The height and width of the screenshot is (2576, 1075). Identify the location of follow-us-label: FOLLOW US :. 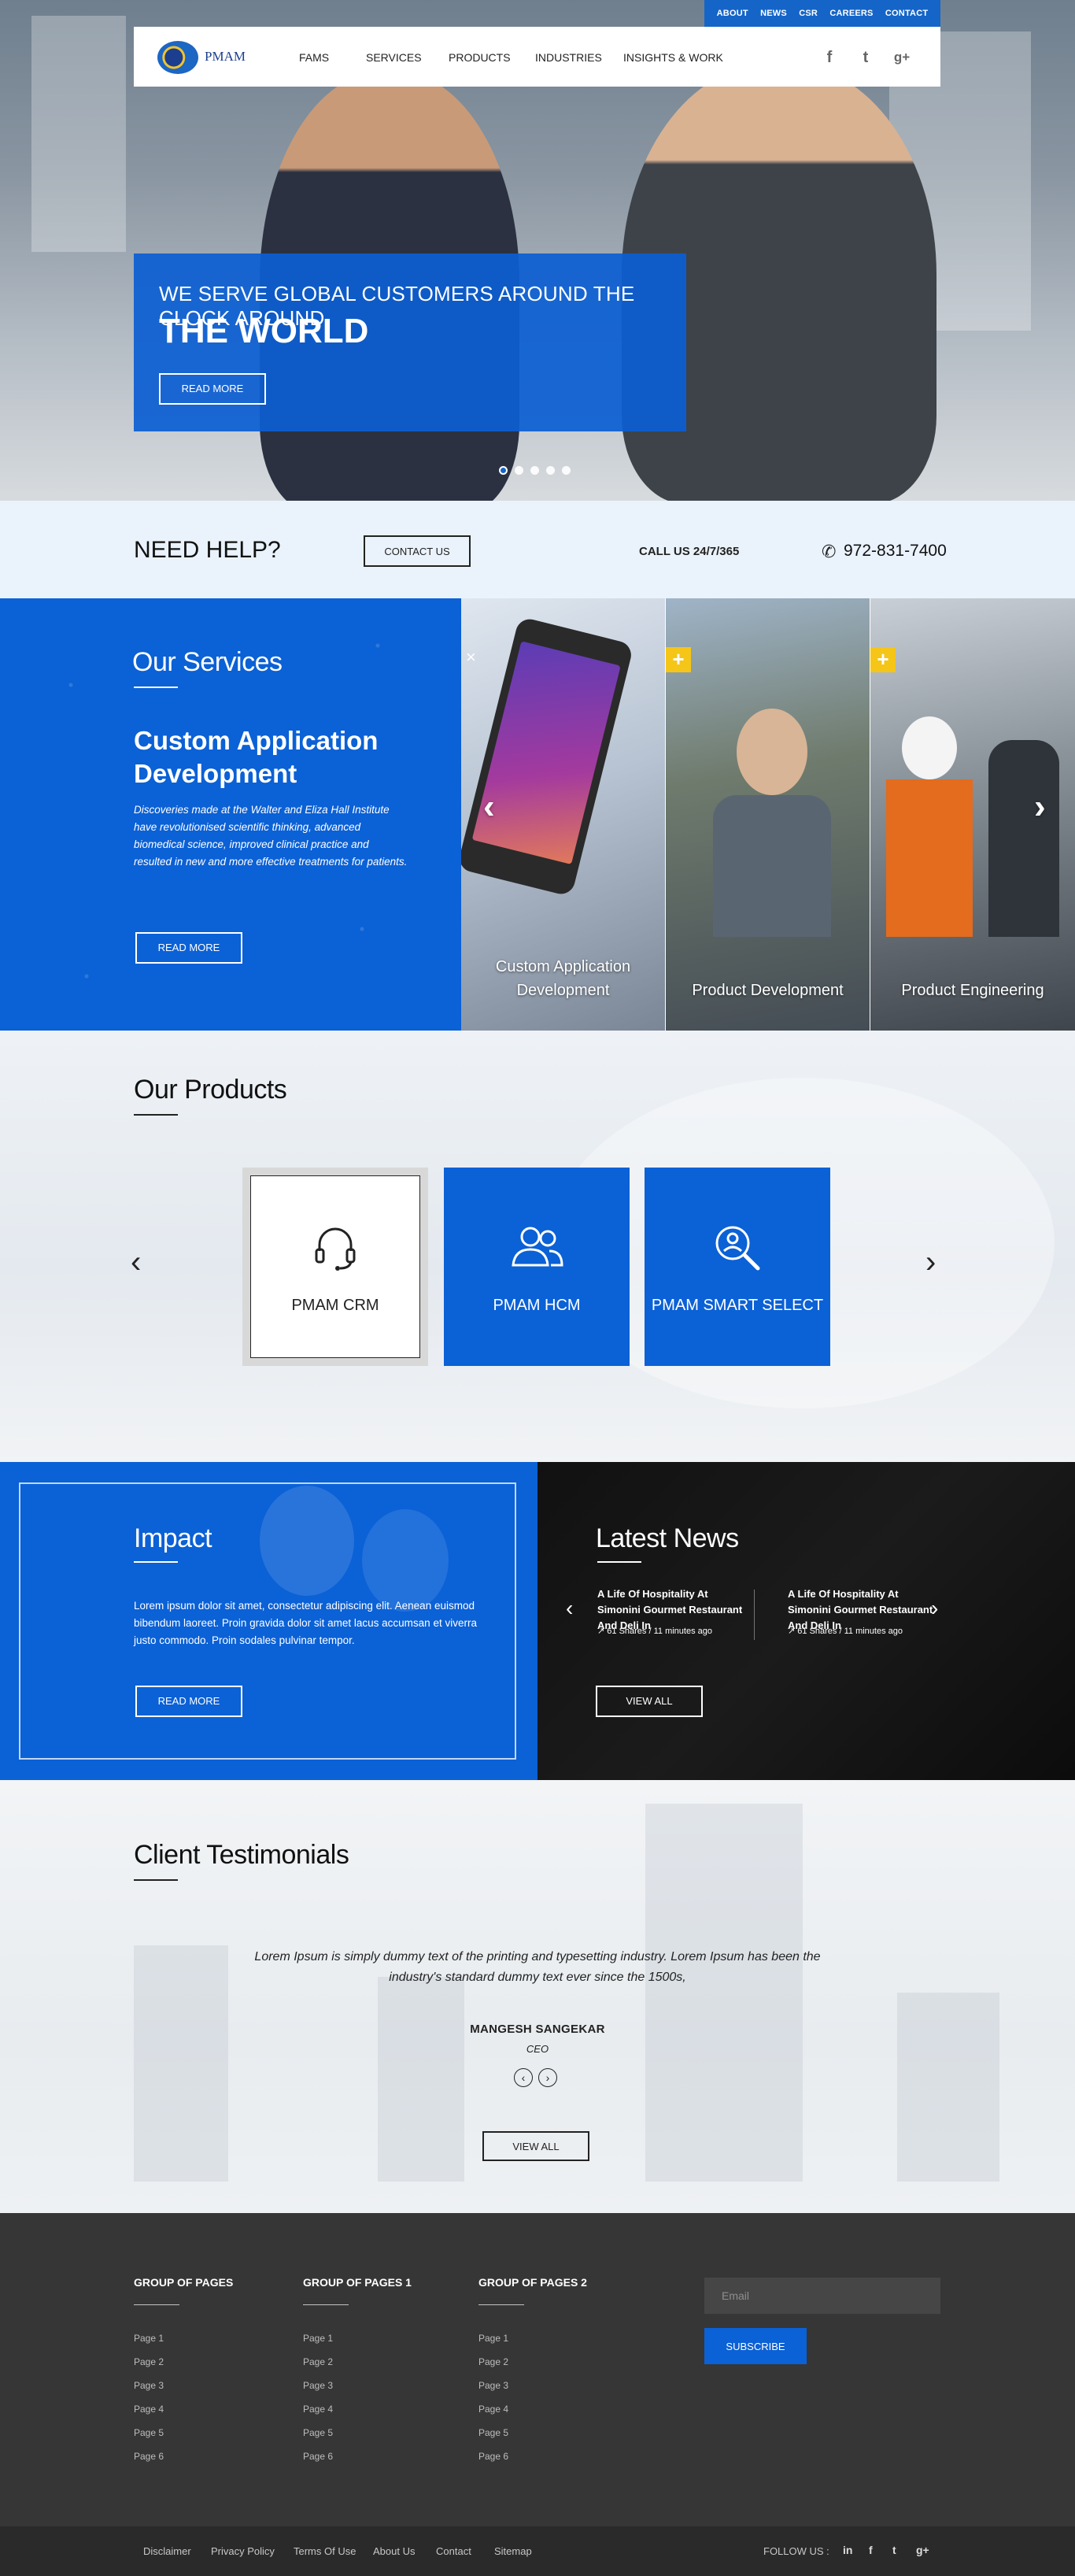
(796, 2551).